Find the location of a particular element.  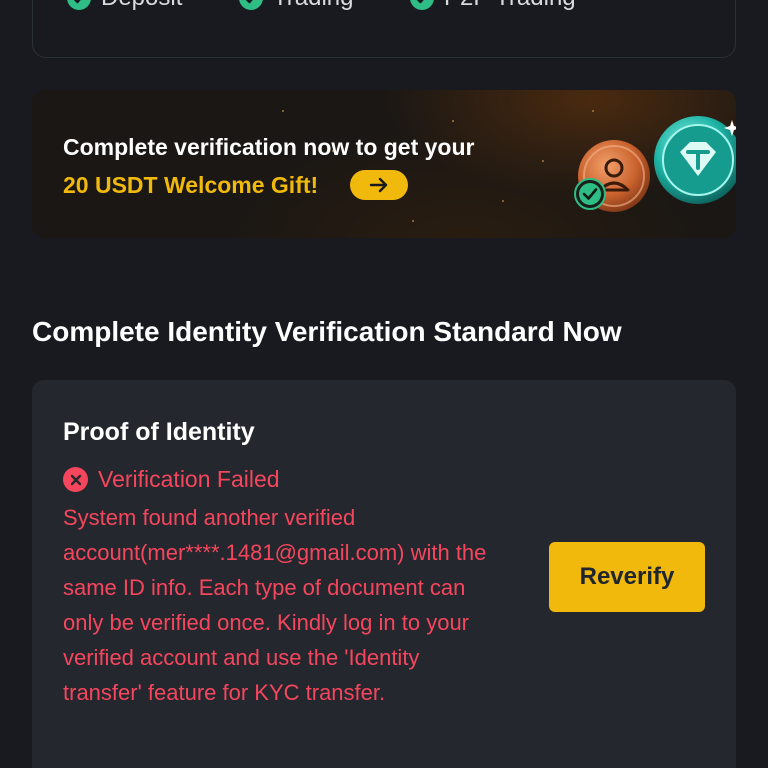

feature-deposit: Deposit is located at coordinates (124, 6).